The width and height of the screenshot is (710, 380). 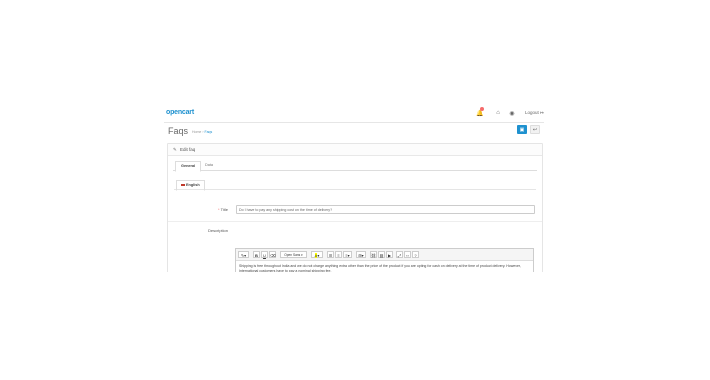 I want to click on panel-heading: ✎ Edit faq, so click(x=355, y=150).